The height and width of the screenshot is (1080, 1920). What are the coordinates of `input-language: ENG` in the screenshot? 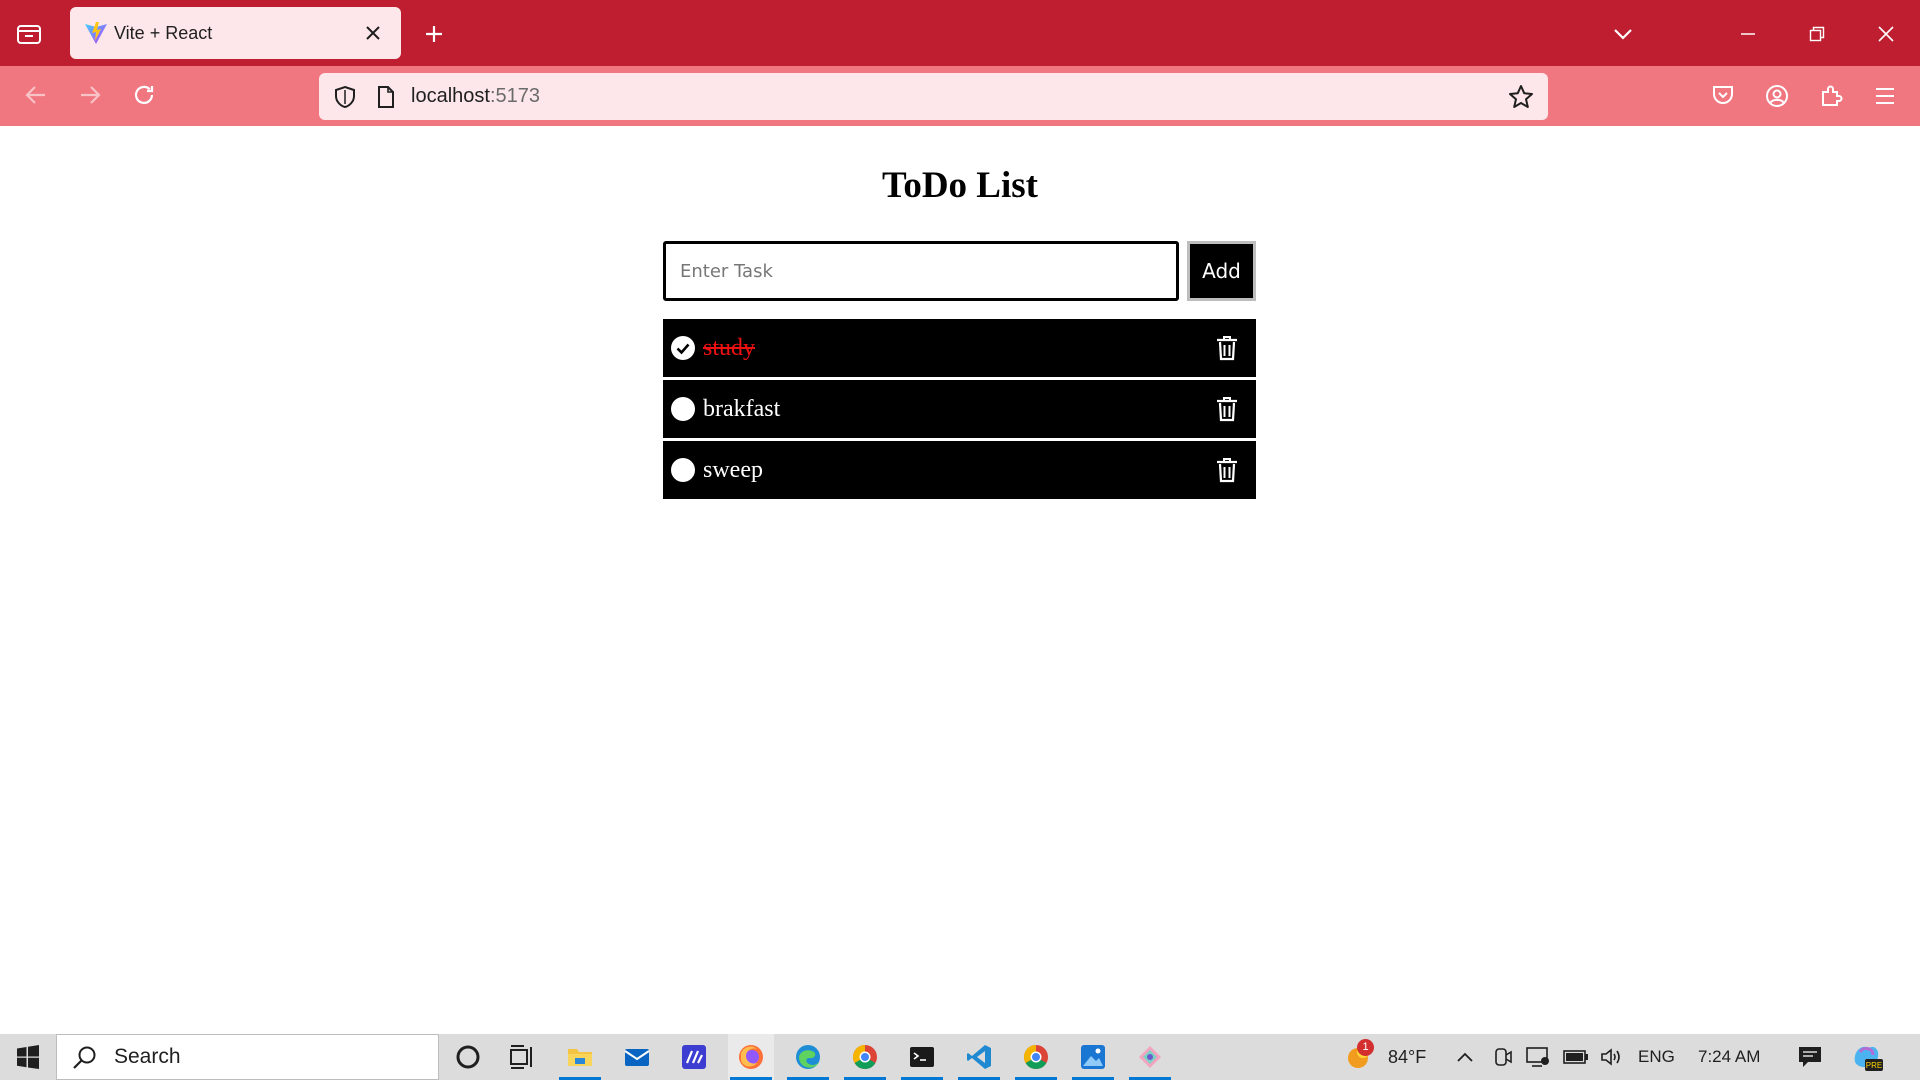 It's located at (1656, 1057).